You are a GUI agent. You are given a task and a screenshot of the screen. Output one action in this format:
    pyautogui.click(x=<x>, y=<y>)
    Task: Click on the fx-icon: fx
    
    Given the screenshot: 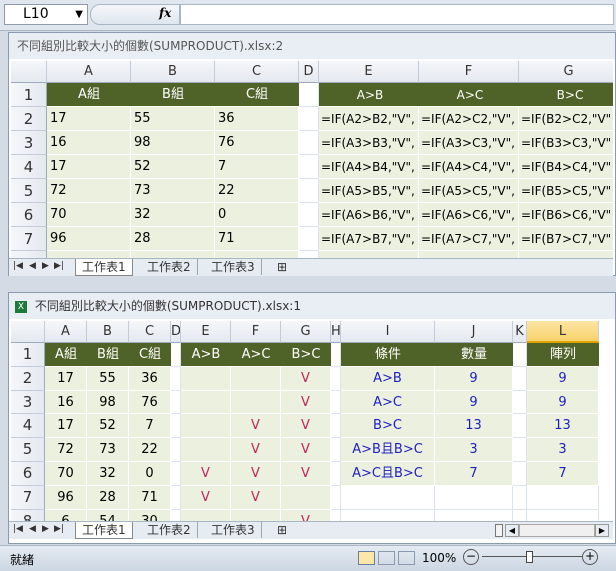 What is the action you would take?
    pyautogui.click(x=165, y=13)
    